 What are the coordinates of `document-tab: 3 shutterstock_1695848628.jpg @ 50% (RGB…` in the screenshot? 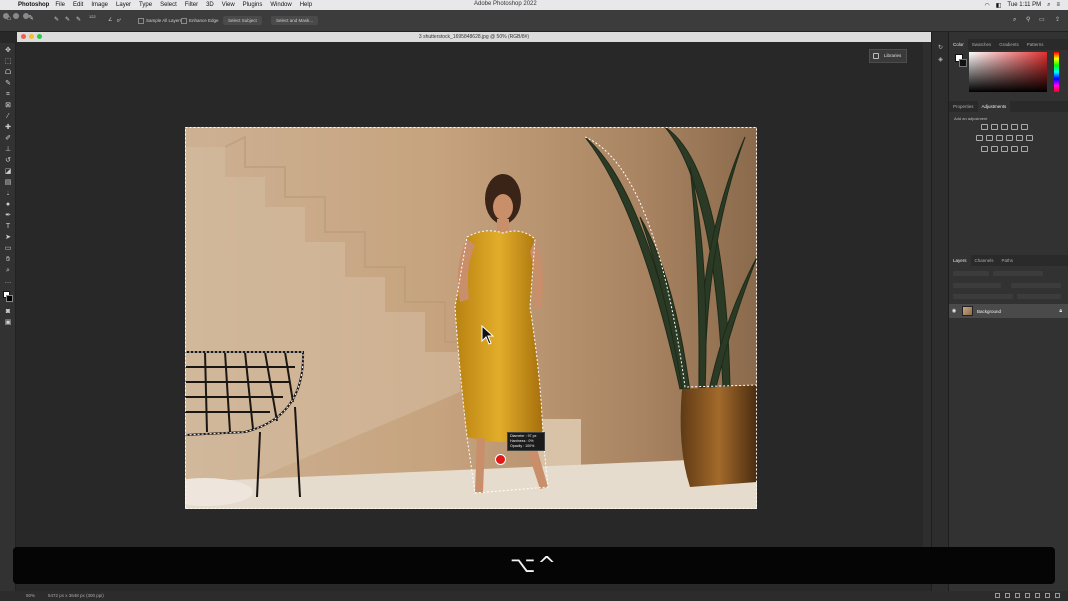 It's located at (474, 37).